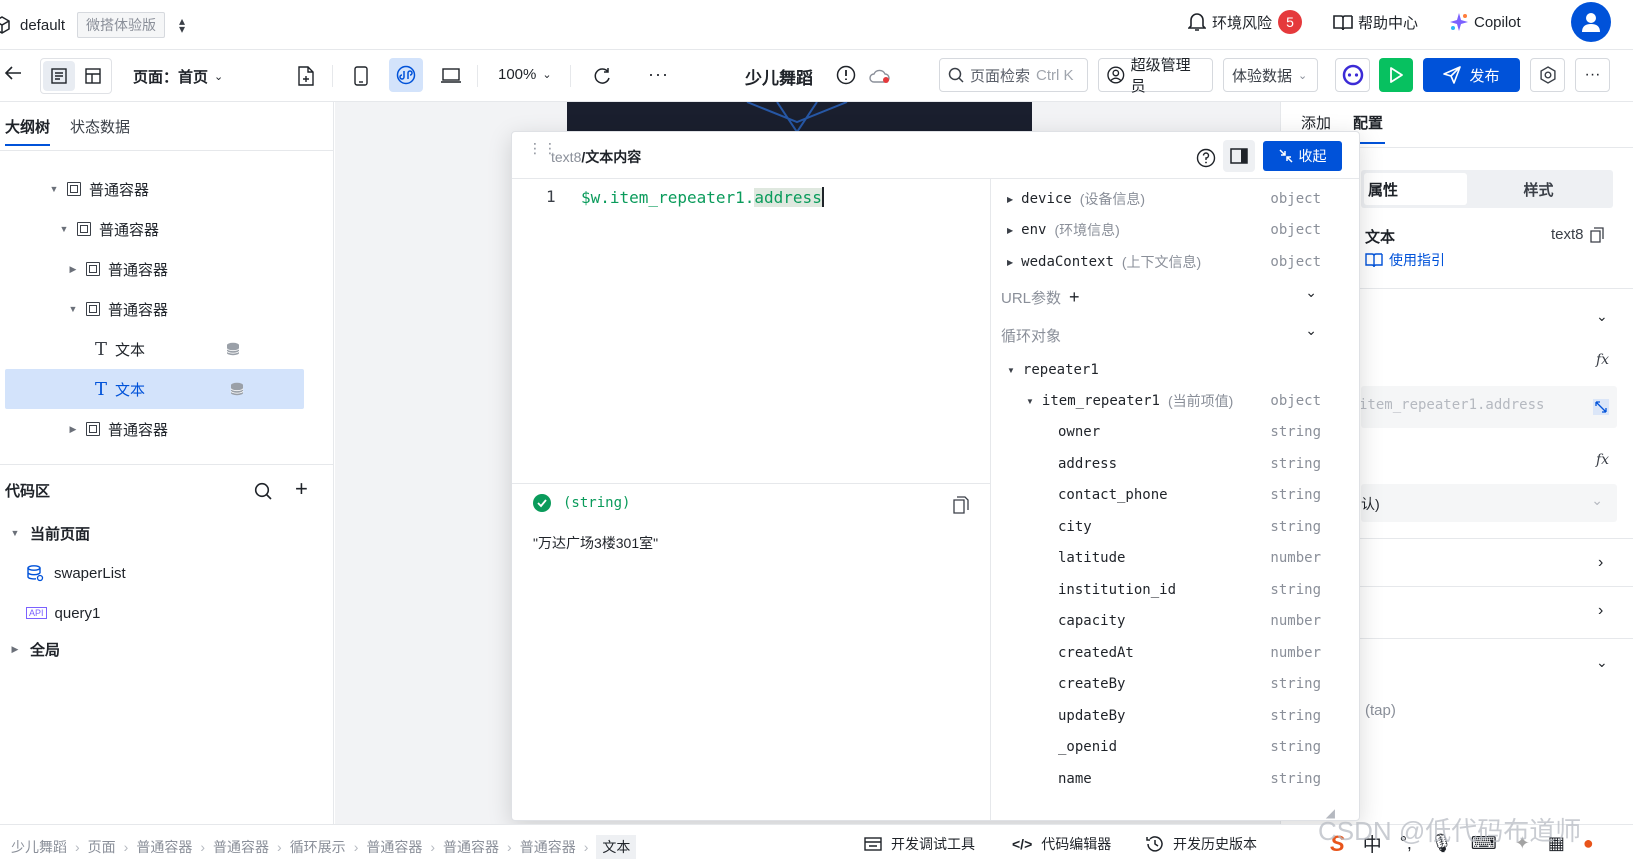 The width and height of the screenshot is (1633, 862). What do you see at coordinates (602, 76) in the screenshot?
I see `refresh-icon` at bounding box center [602, 76].